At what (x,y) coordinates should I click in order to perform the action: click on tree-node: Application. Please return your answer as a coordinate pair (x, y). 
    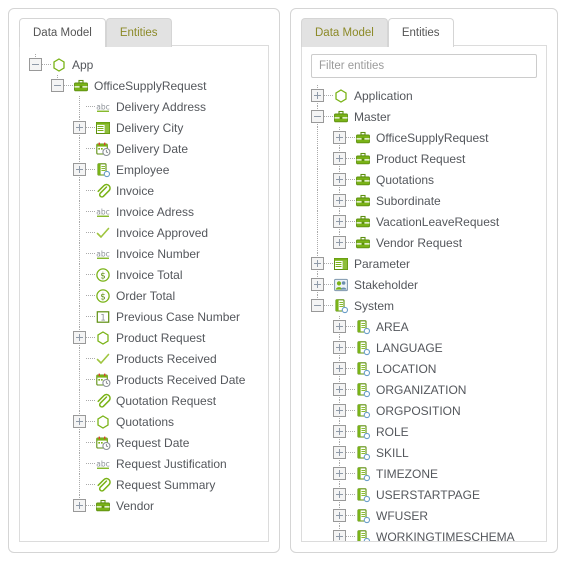
    Looking at the image, I should click on (424, 95).